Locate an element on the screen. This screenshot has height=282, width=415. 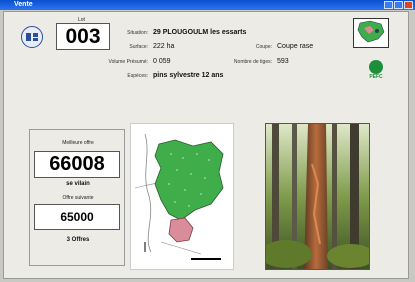
next-offer-label: Offre suivante is located at coordinates (78, 198).